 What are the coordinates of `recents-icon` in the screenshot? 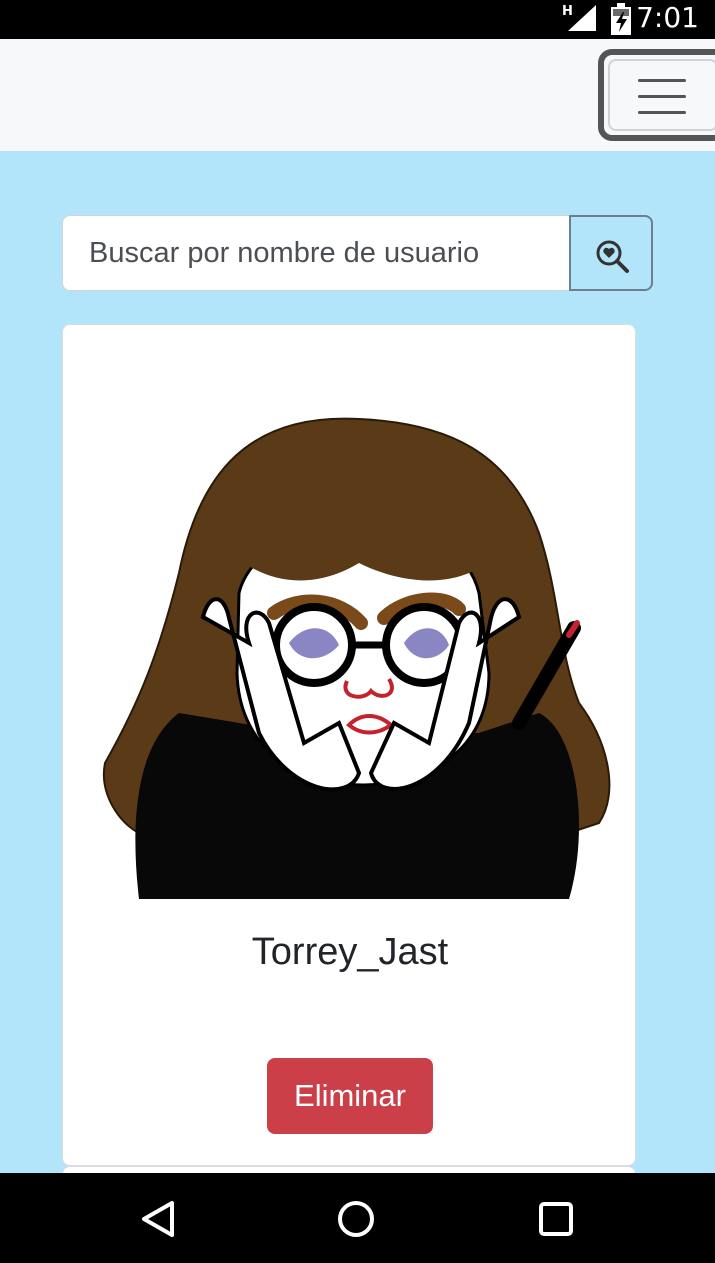 It's located at (556, 1219).